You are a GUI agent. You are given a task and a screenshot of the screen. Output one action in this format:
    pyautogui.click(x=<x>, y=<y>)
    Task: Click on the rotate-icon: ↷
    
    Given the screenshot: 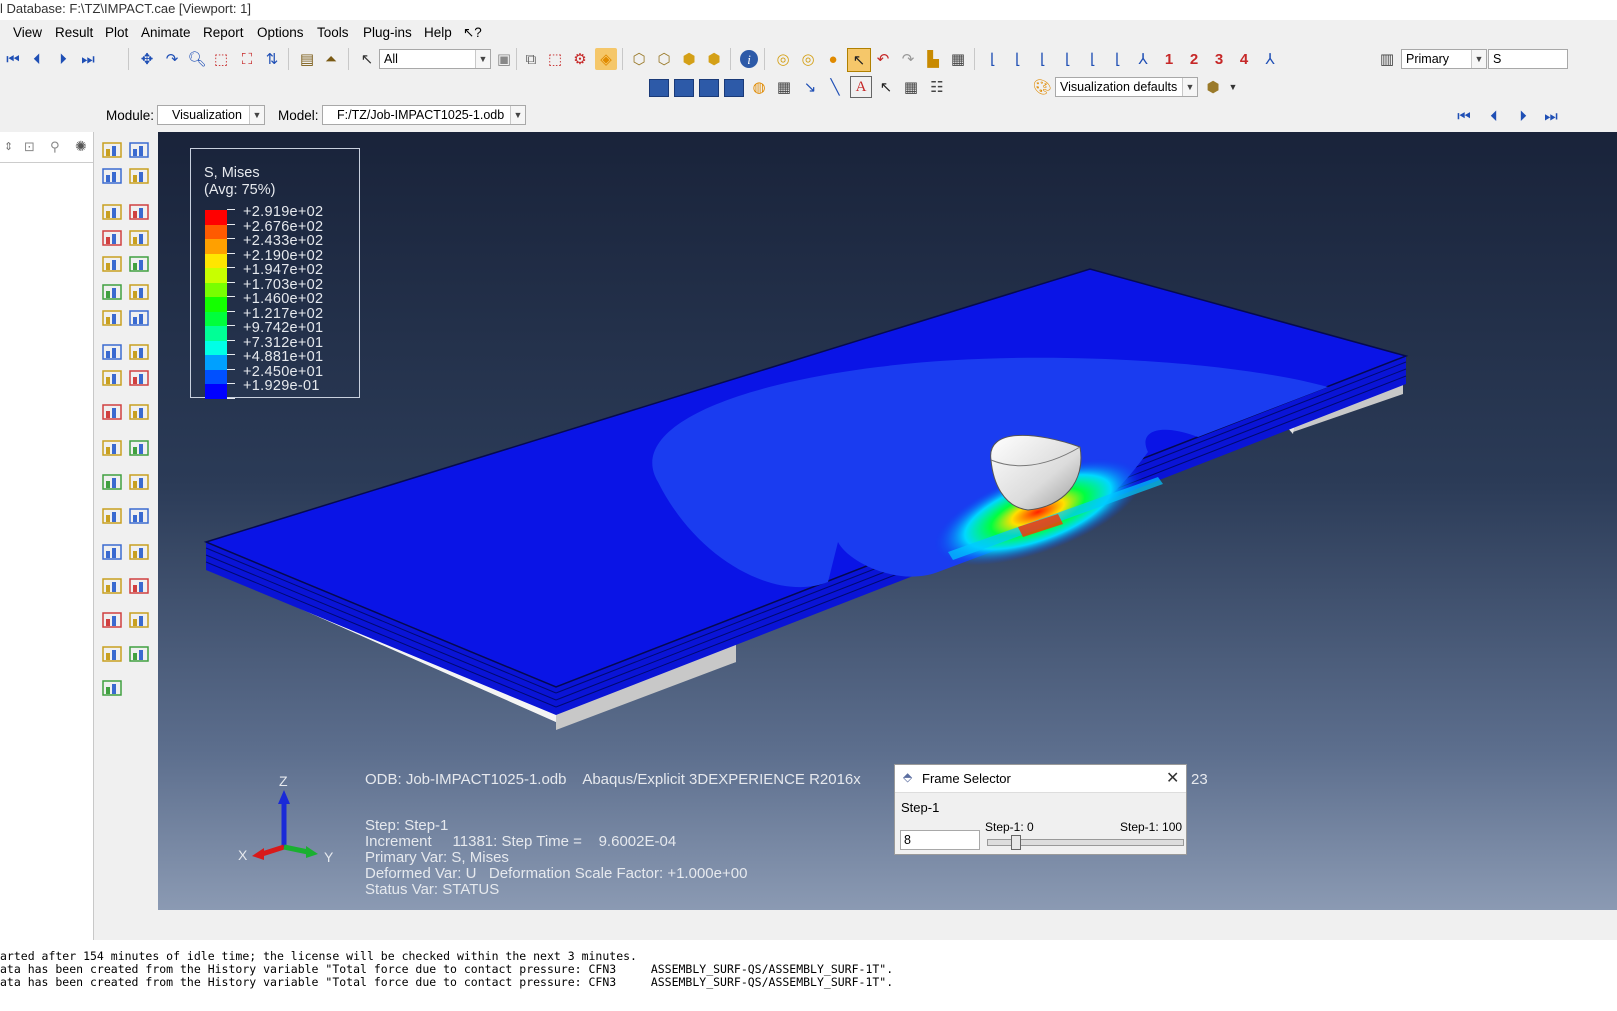 What is the action you would take?
    pyautogui.click(x=172, y=59)
    